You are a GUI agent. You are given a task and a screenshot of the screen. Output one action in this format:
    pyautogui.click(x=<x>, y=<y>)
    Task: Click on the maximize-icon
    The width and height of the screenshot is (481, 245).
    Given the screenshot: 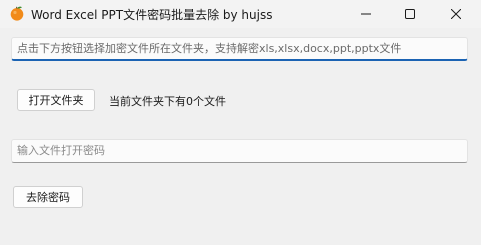 What is the action you would take?
    pyautogui.click(x=410, y=14)
    